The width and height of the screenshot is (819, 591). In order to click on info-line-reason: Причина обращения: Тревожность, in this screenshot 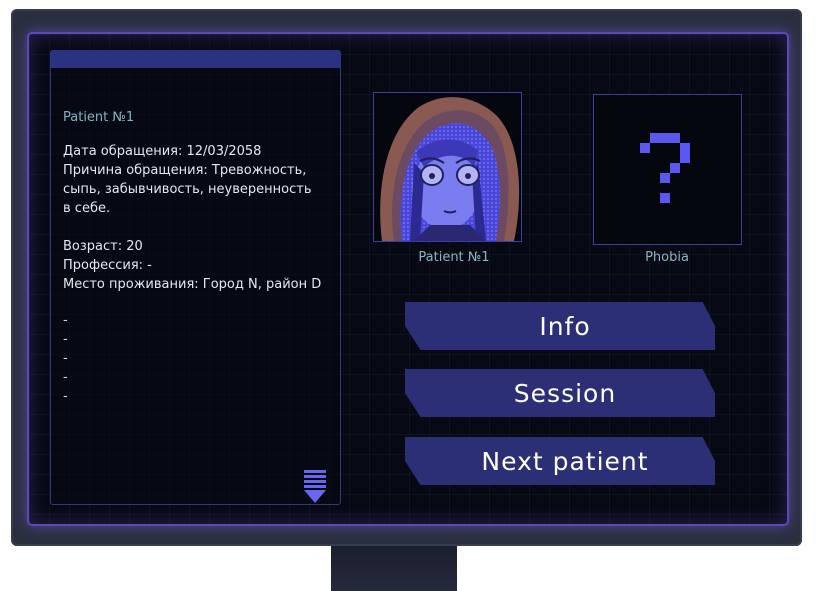, I will do `click(185, 170)`.